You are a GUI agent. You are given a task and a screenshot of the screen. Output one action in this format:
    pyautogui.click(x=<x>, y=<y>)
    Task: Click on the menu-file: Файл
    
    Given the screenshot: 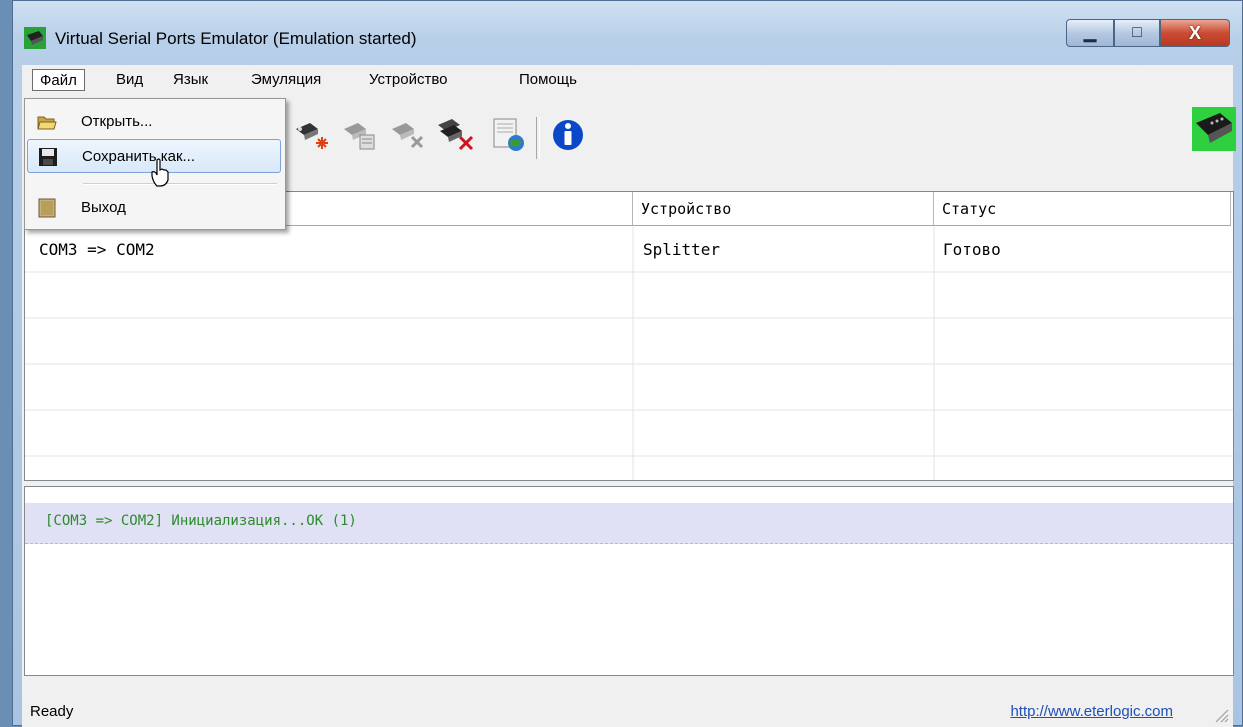 What is the action you would take?
    pyautogui.click(x=58, y=80)
    